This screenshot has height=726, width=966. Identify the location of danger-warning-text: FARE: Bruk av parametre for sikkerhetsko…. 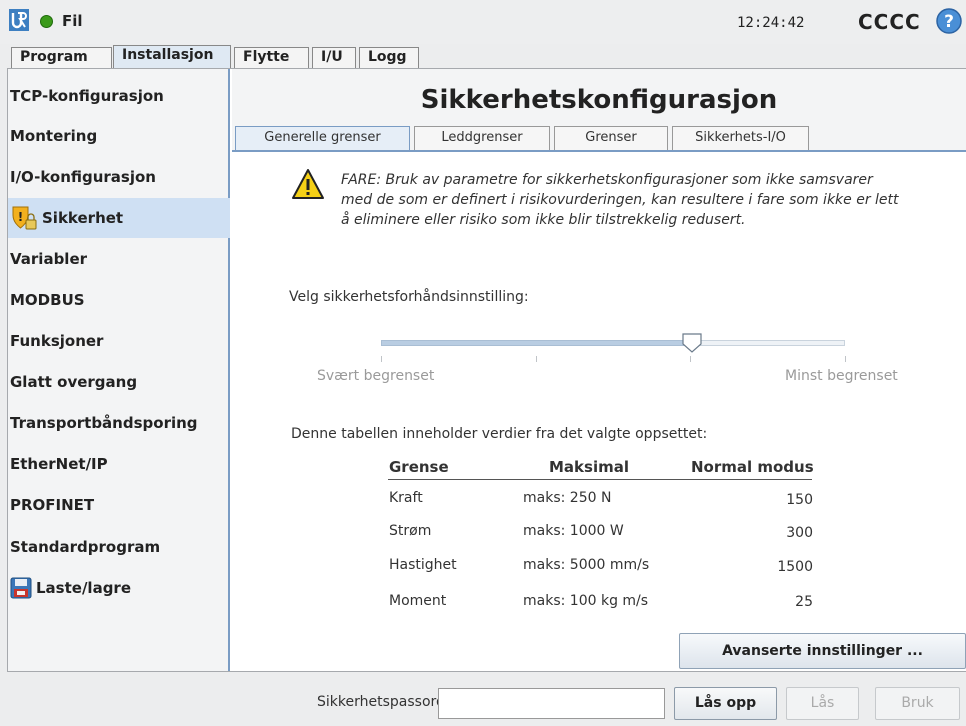
(620, 200).